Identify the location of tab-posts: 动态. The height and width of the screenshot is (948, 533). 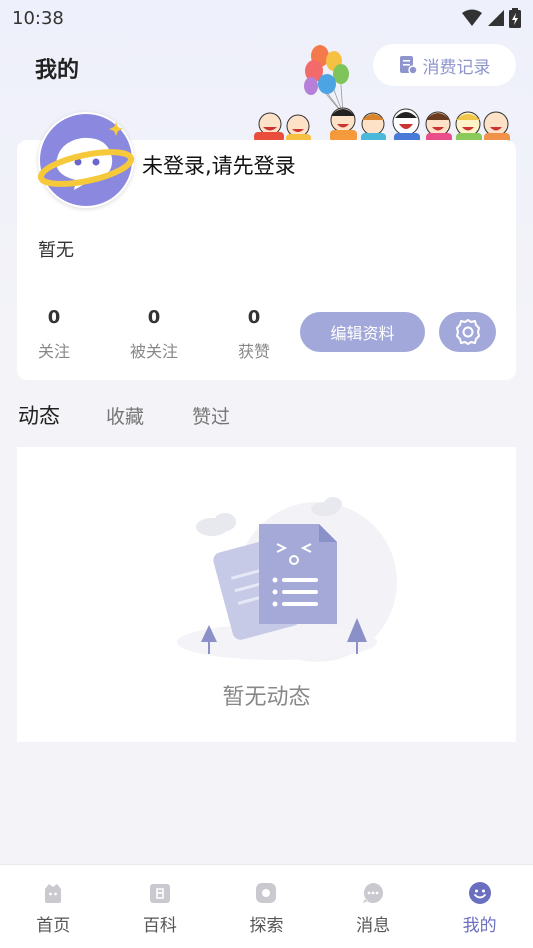
(39, 415).